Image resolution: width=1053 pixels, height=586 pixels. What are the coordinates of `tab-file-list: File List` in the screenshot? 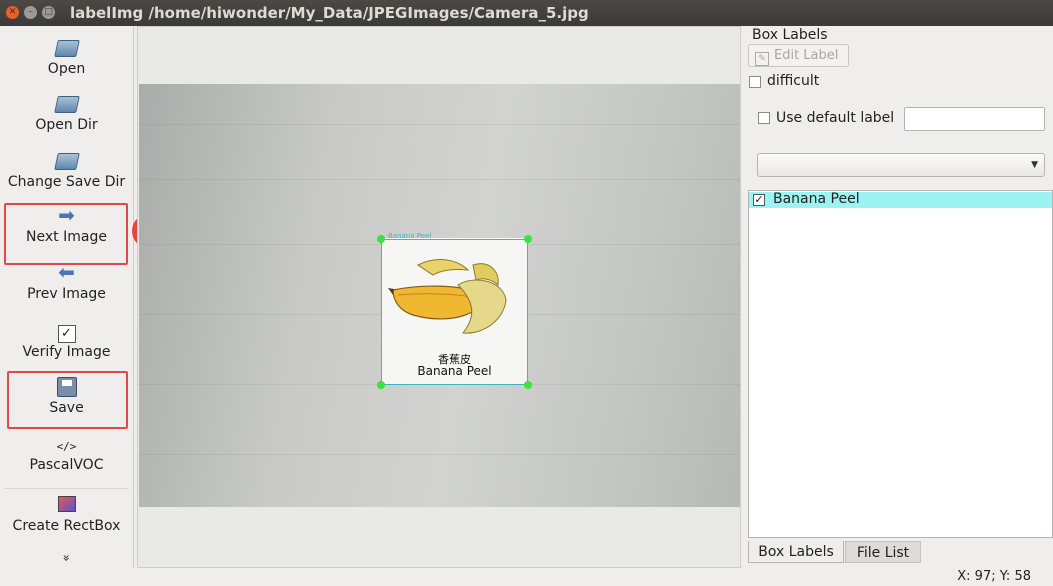 It's located at (883, 552).